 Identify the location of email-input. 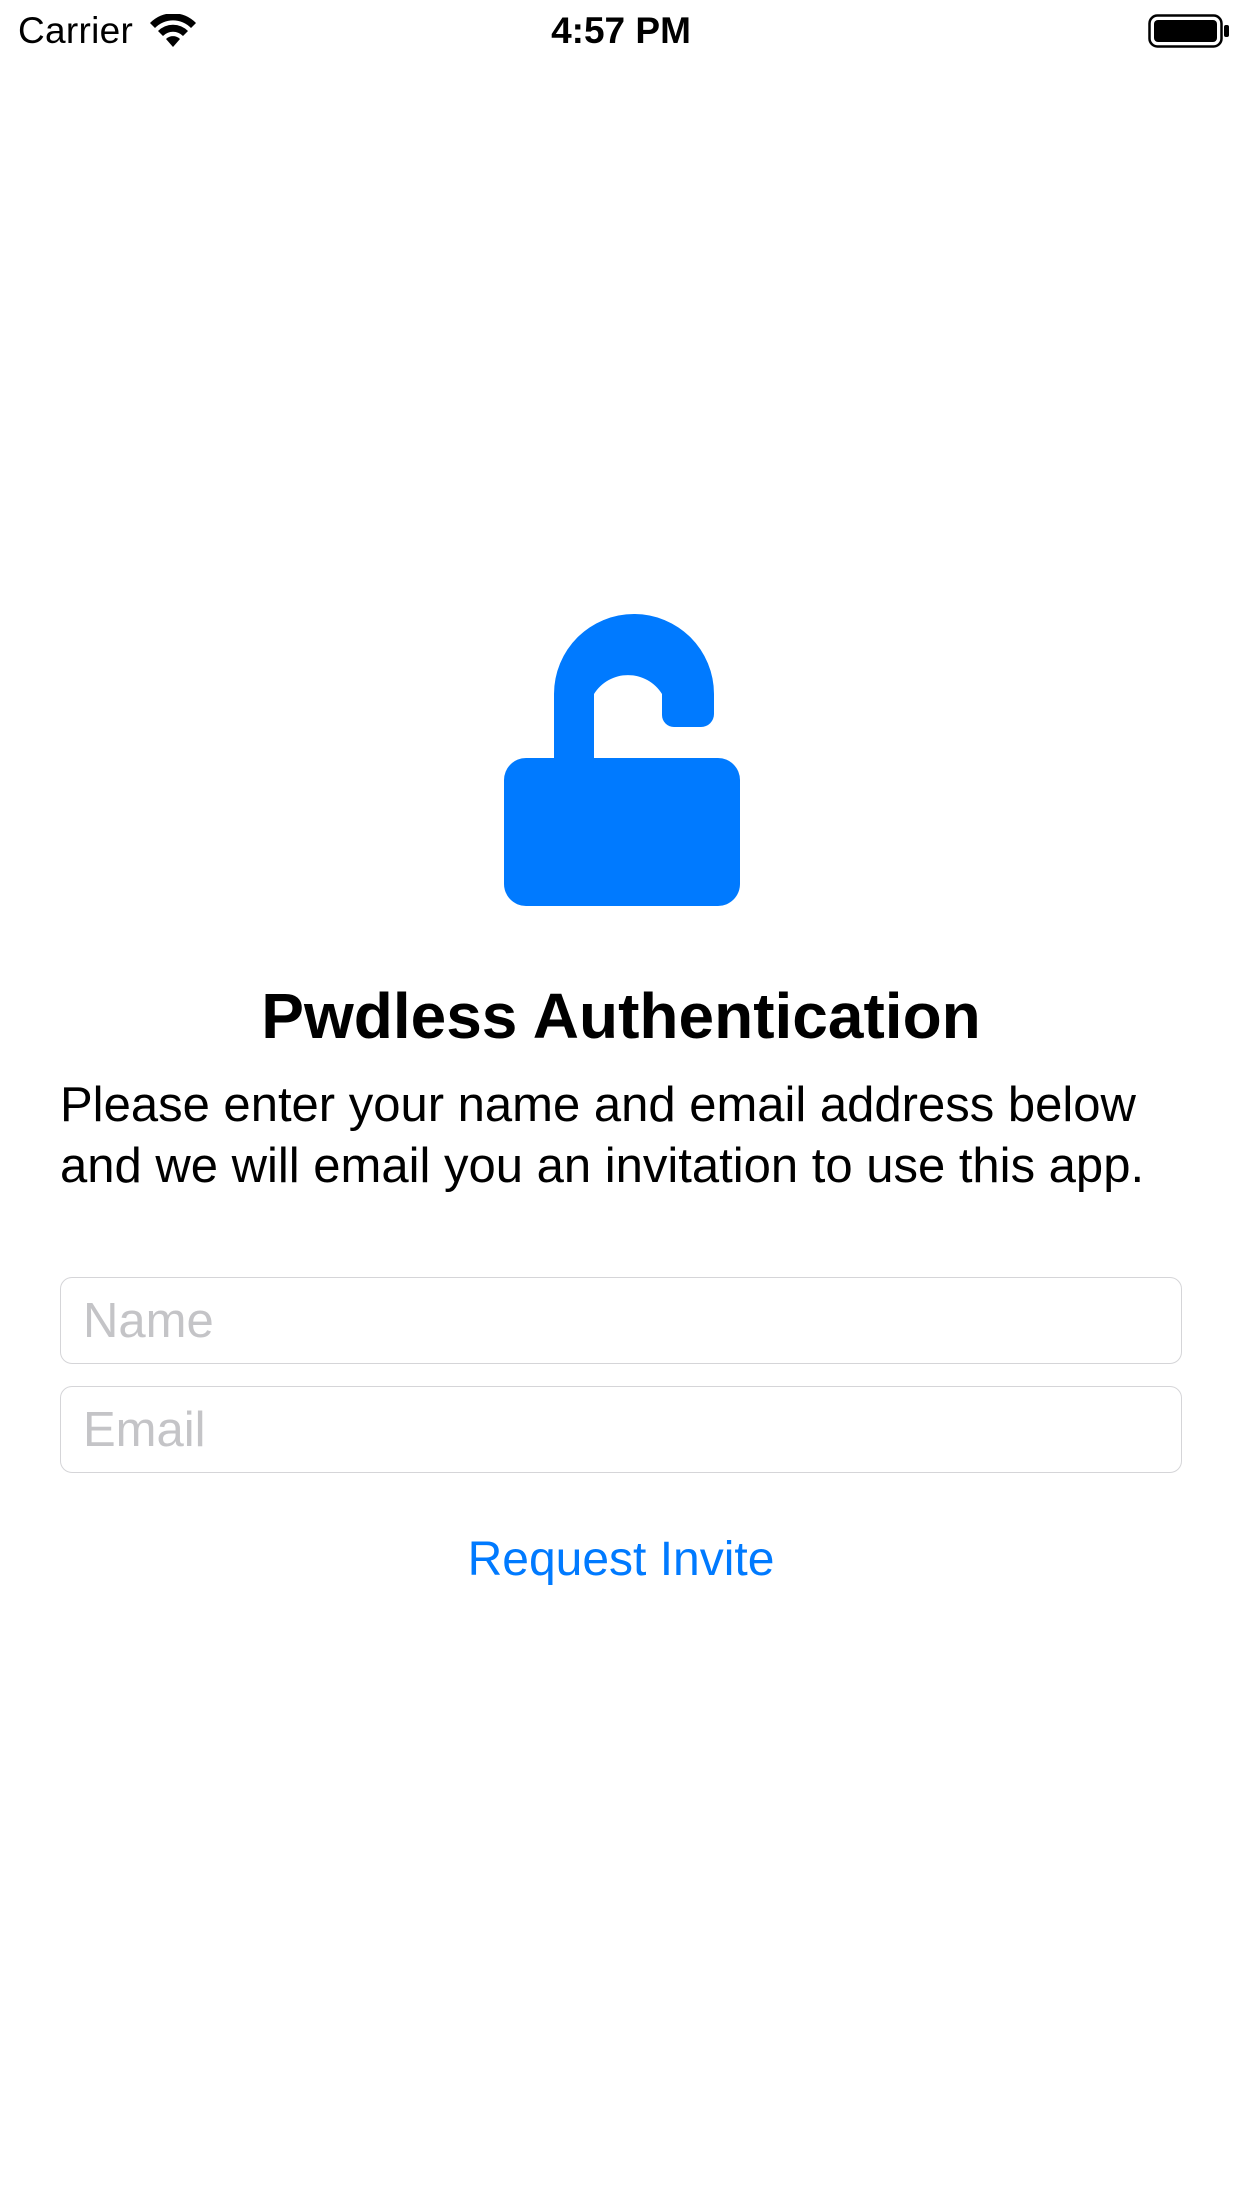
(621, 1429).